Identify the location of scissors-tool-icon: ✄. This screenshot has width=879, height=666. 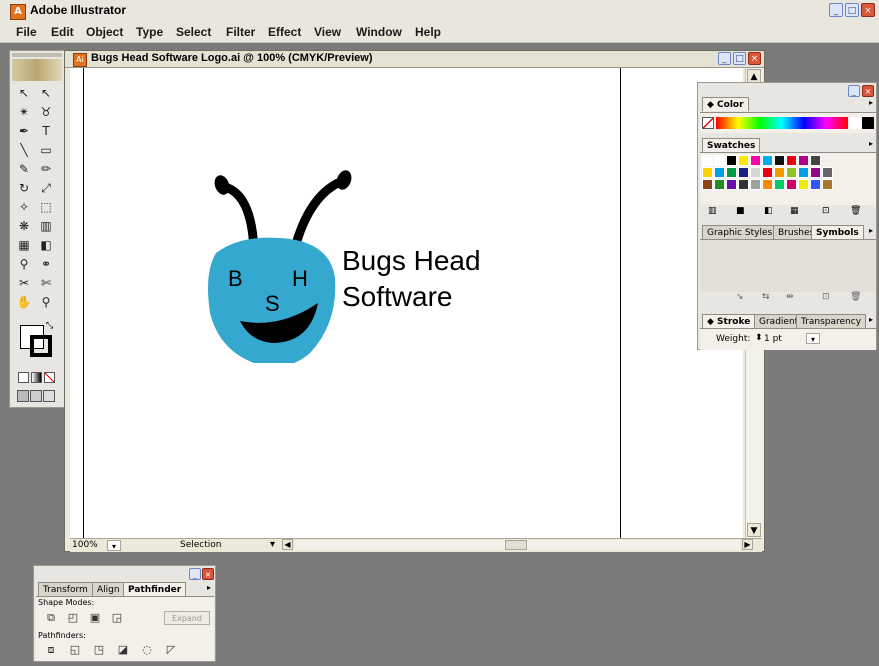
(46, 283).